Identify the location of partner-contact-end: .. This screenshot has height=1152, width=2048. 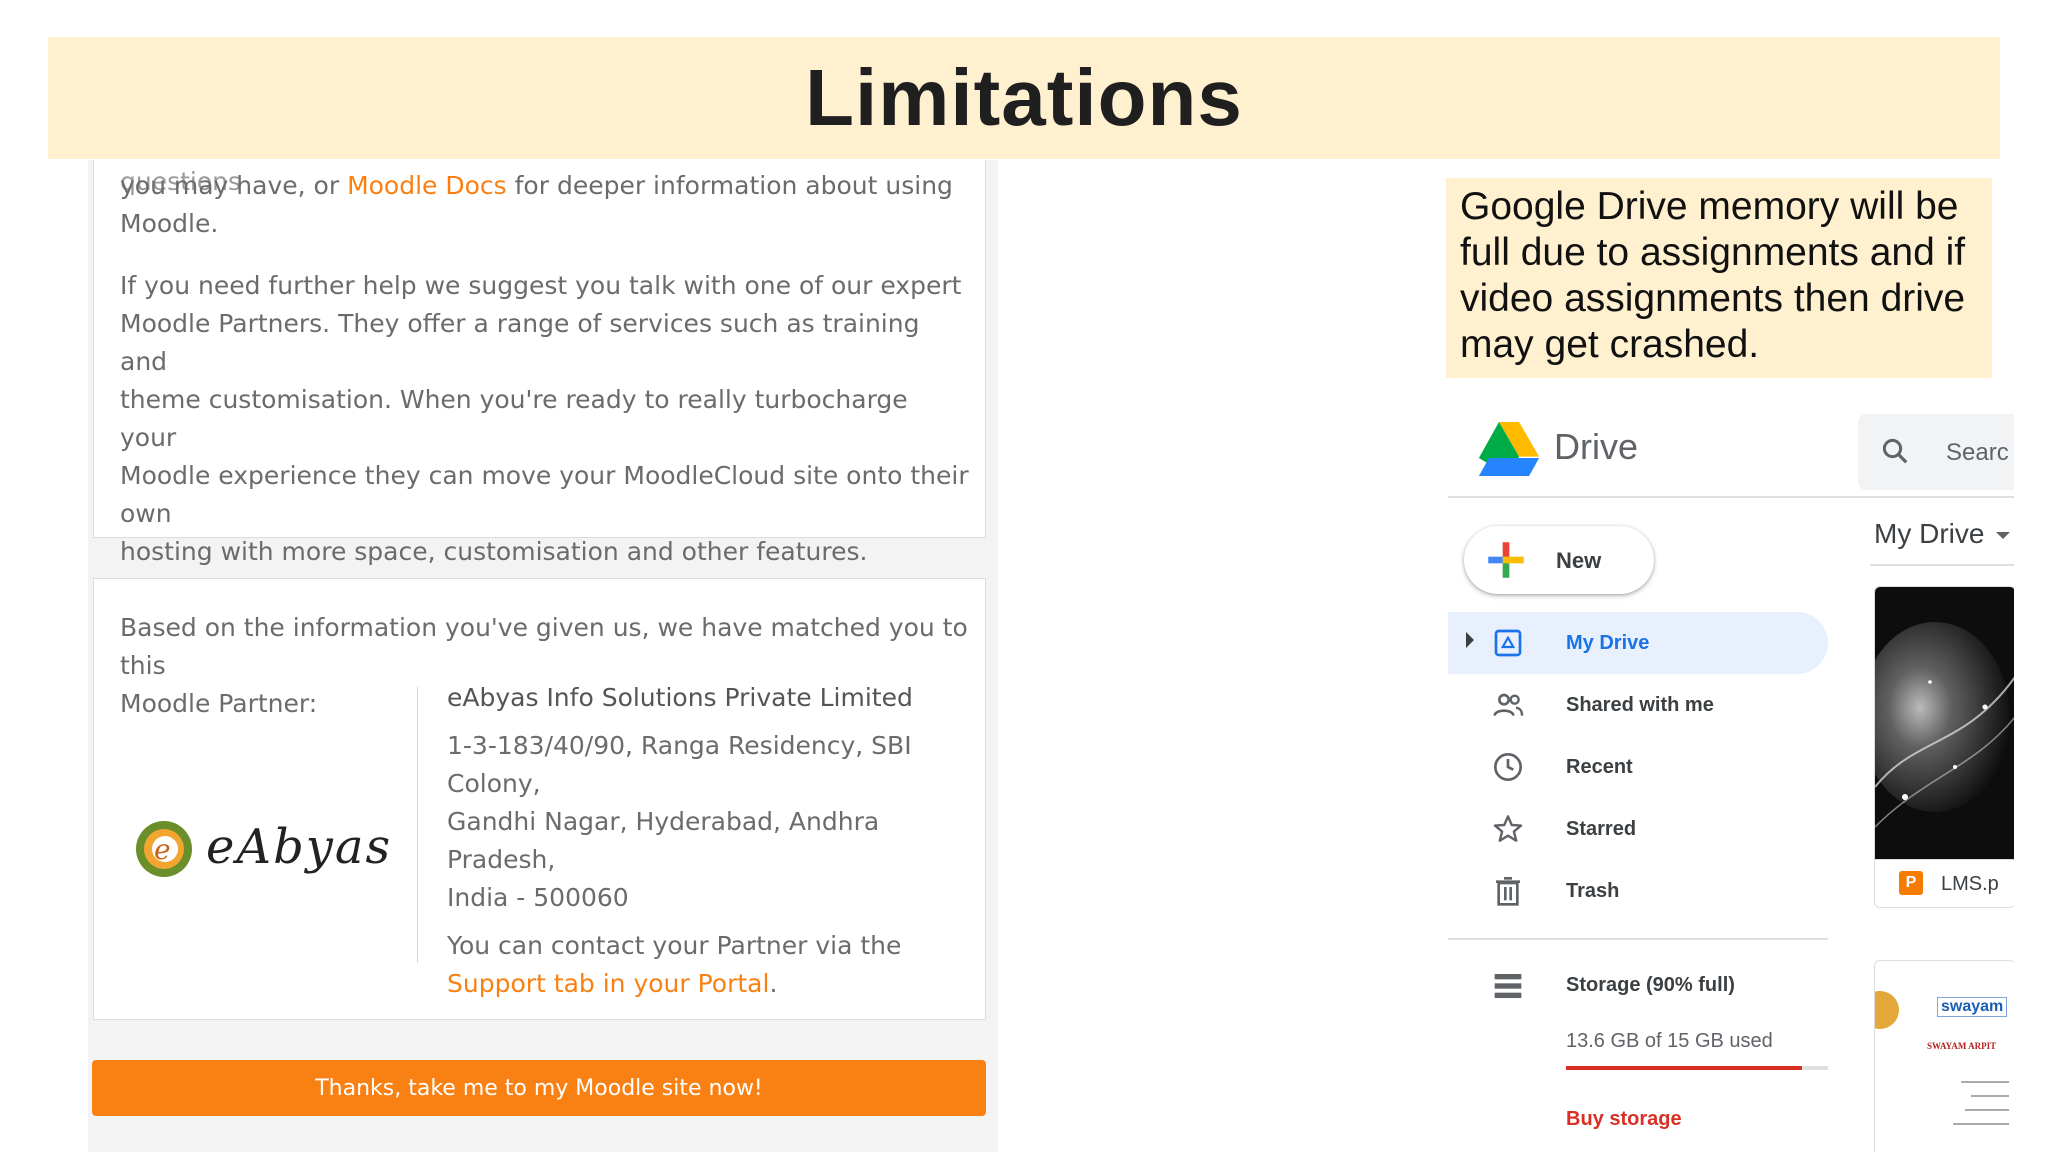
(773, 983).